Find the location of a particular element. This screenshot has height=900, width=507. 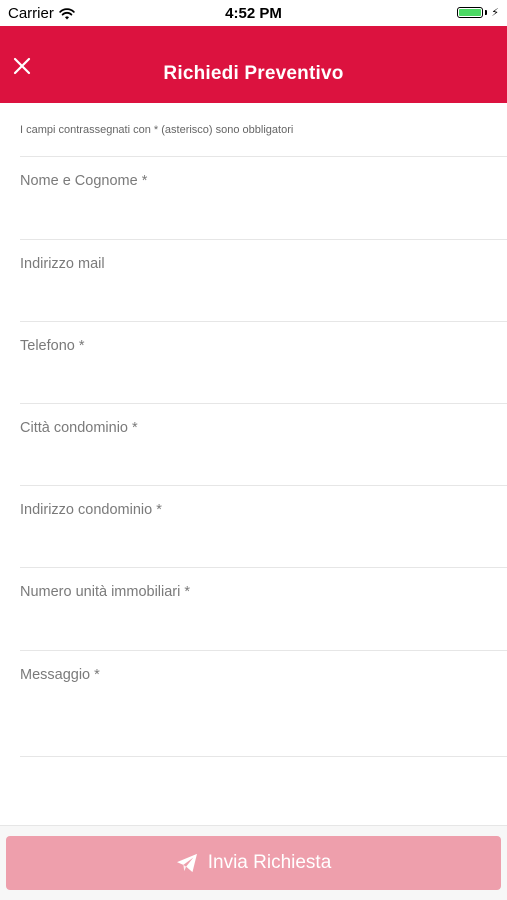

citta-condominio-input is located at coordinates (253, 459).